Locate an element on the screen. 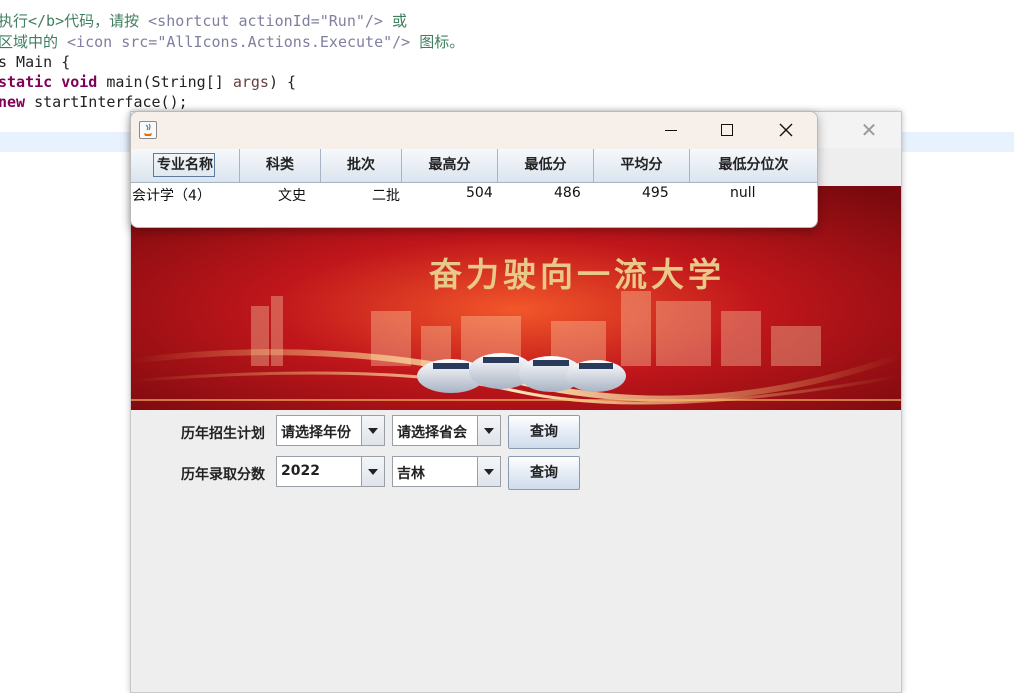 Image resolution: width=1014 pixels, height=693 pixels. code-comment: 执行</b>代码，请按 is located at coordinates (74, 21).